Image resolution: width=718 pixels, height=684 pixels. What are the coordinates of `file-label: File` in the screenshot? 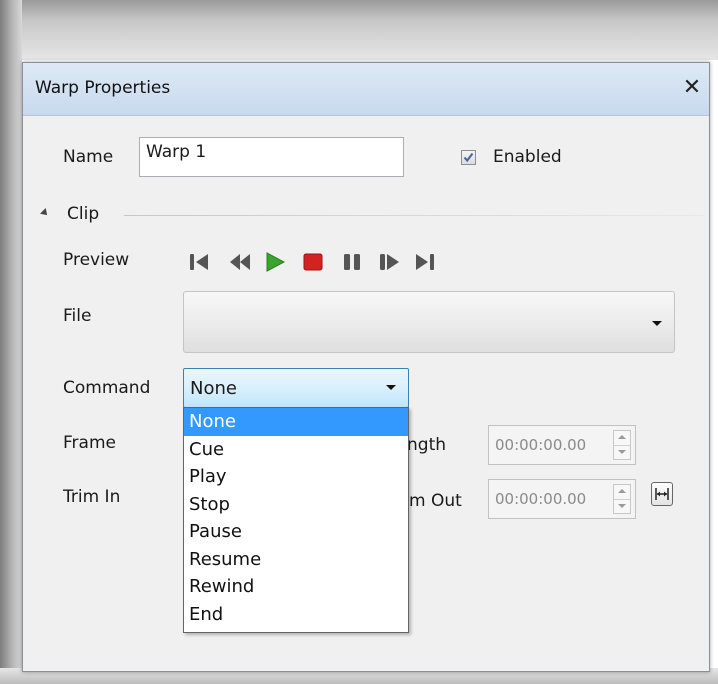 It's located at (77, 316).